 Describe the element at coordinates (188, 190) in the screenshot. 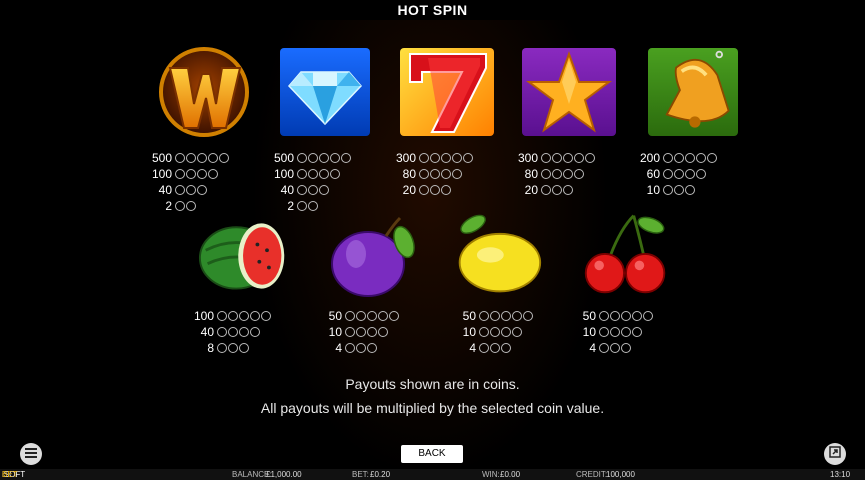

I see `payout-row: 40` at that location.